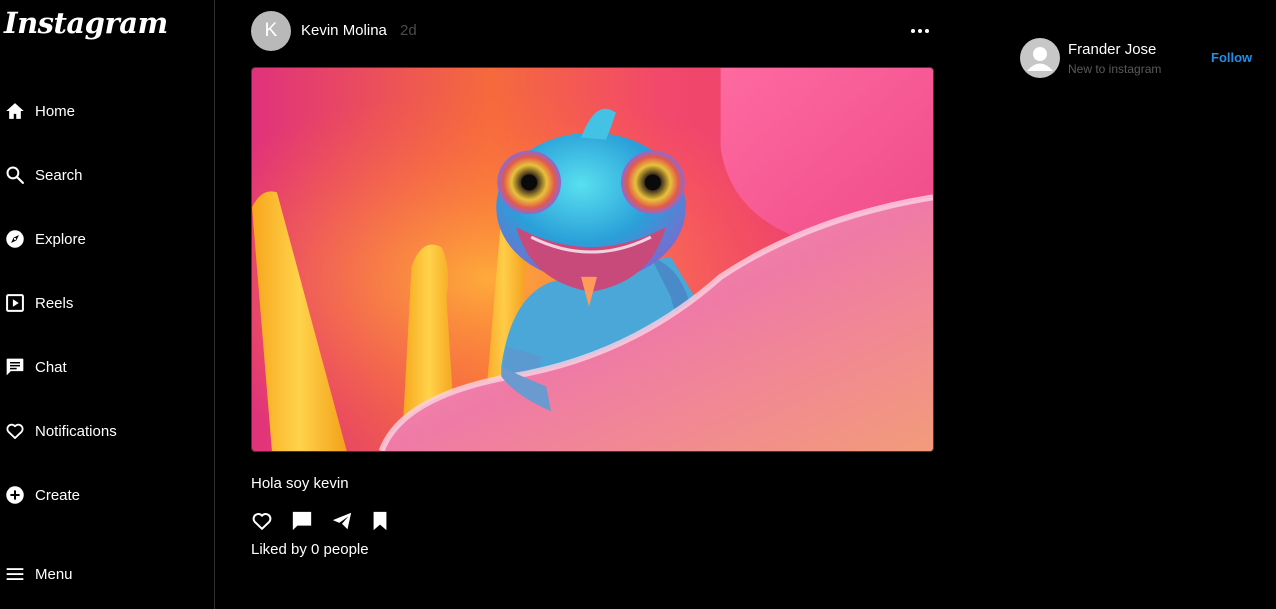 The height and width of the screenshot is (609, 1276). Describe the element at coordinates (1112, 49) in the screenshot. I see `suggestion-username: Frander Jose` at that location.